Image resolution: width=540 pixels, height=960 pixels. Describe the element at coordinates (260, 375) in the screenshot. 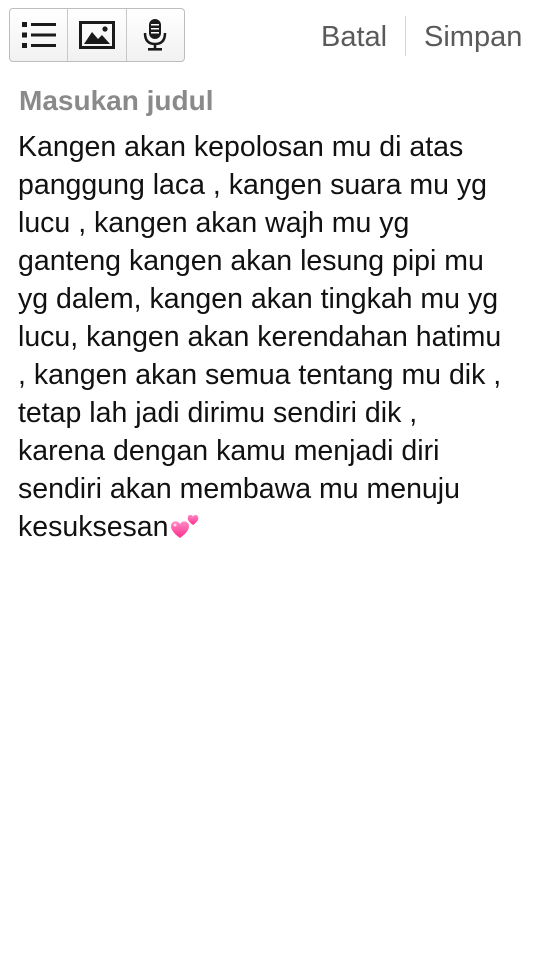

I see `body-line: , kangen akan semua tentang mu dik ,` at that location.